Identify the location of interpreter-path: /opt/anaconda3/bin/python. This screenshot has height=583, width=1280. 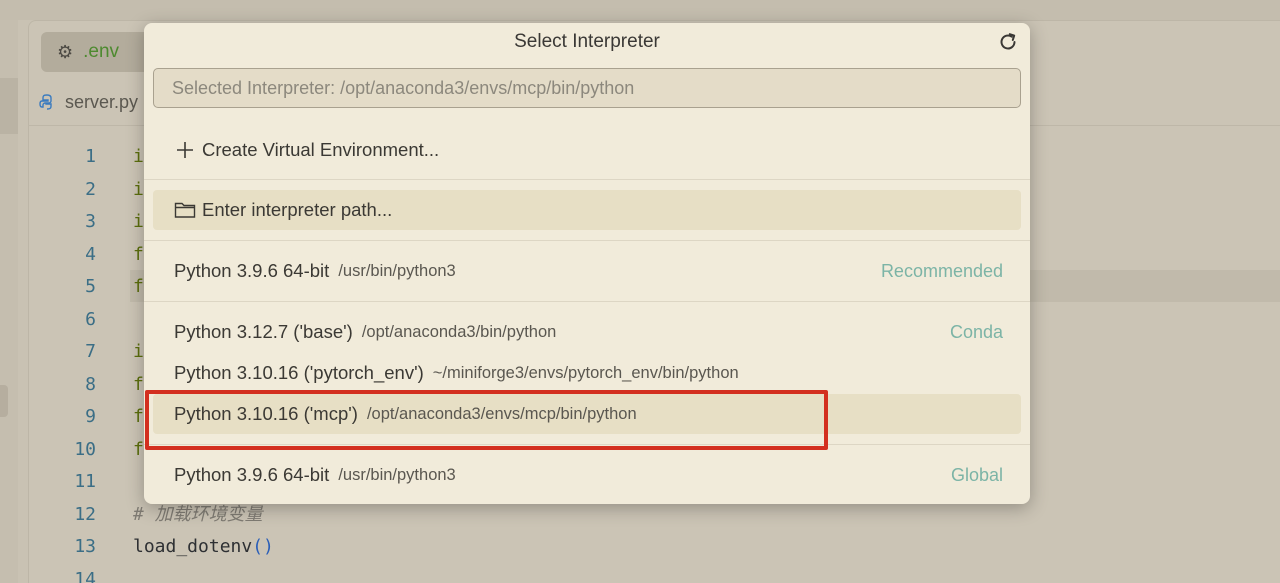
(459, 331).